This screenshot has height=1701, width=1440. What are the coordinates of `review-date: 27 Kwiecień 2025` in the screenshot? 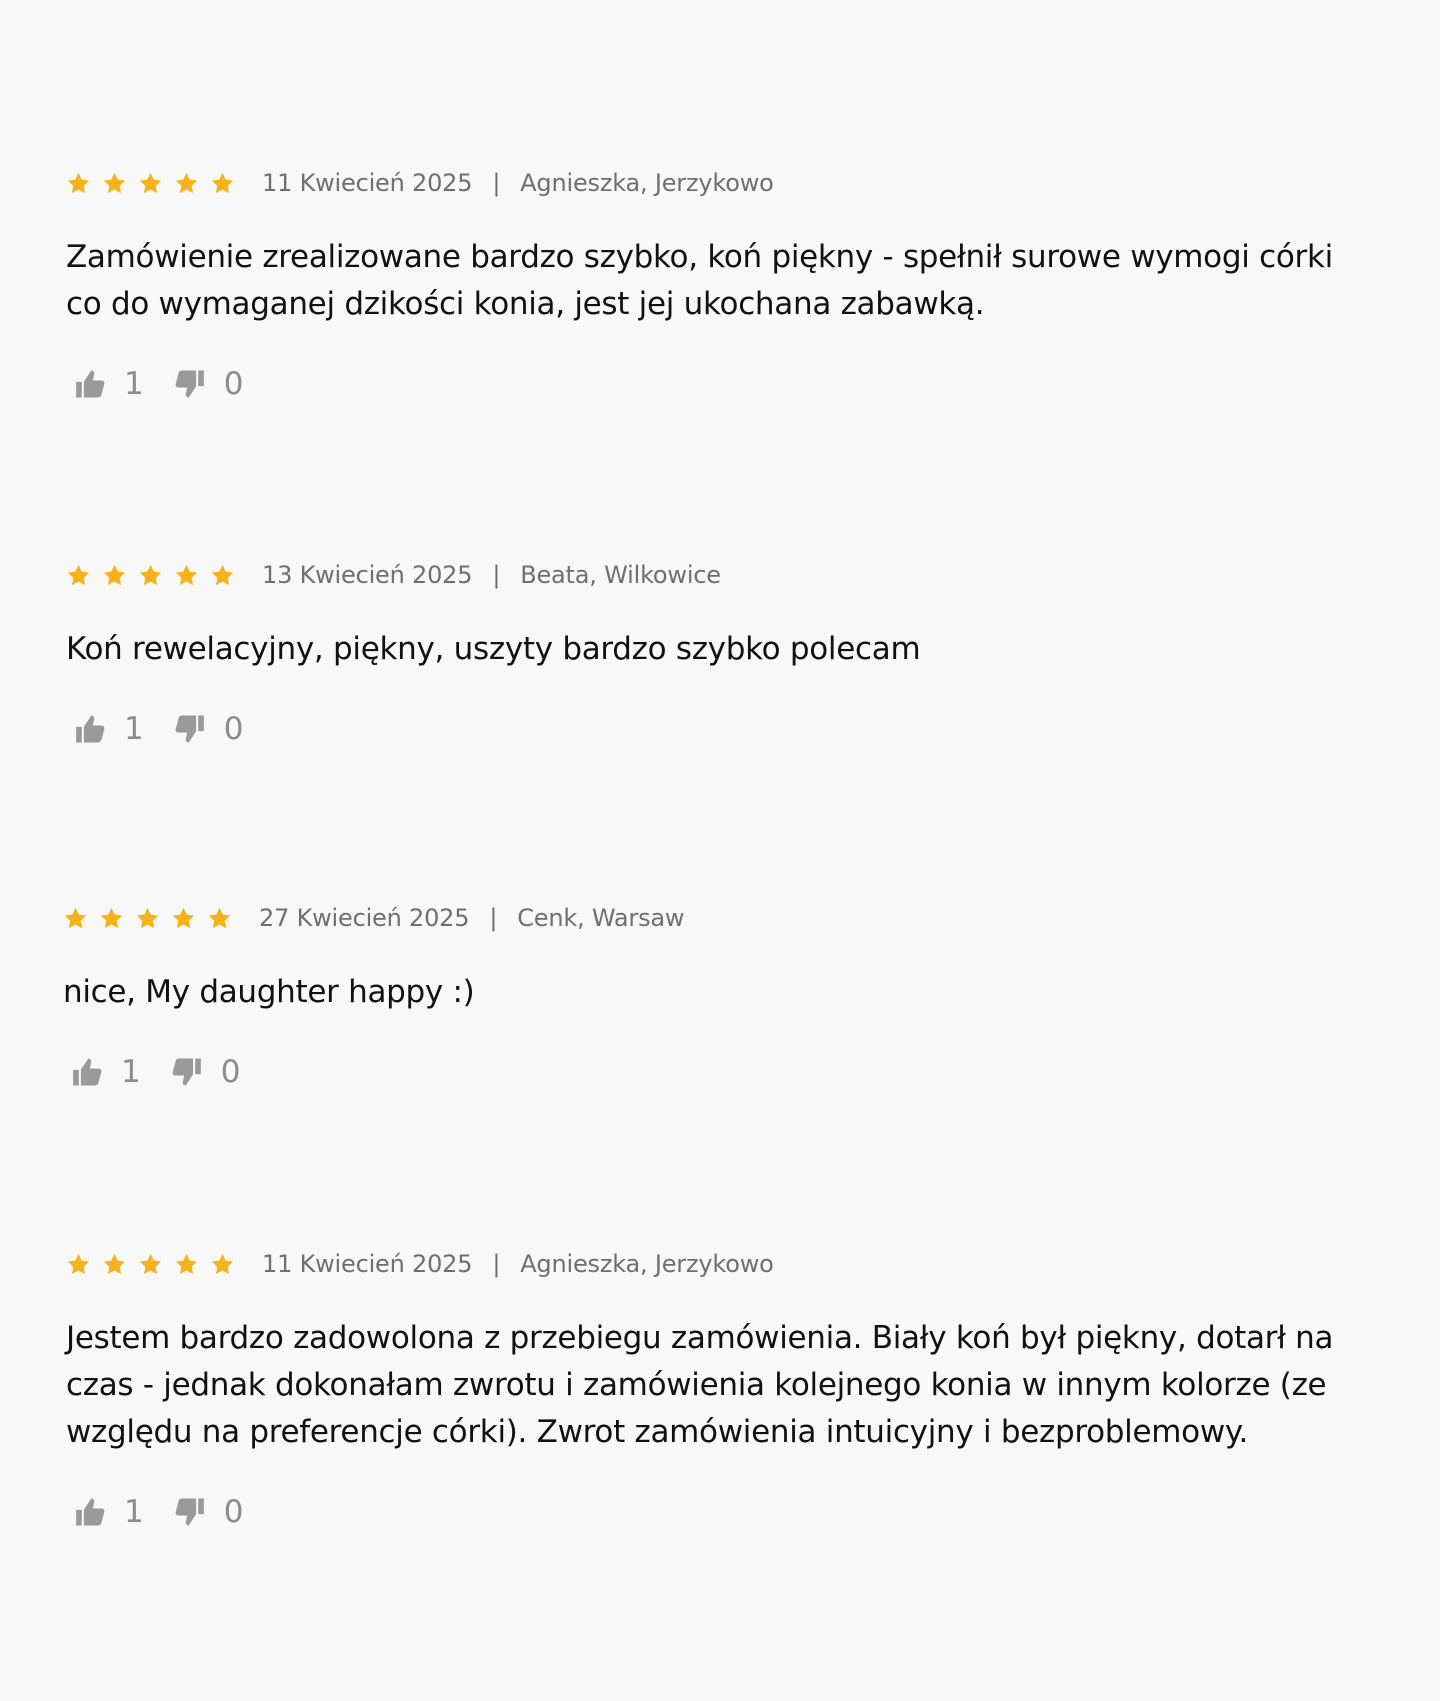 It's located at (364, 918).